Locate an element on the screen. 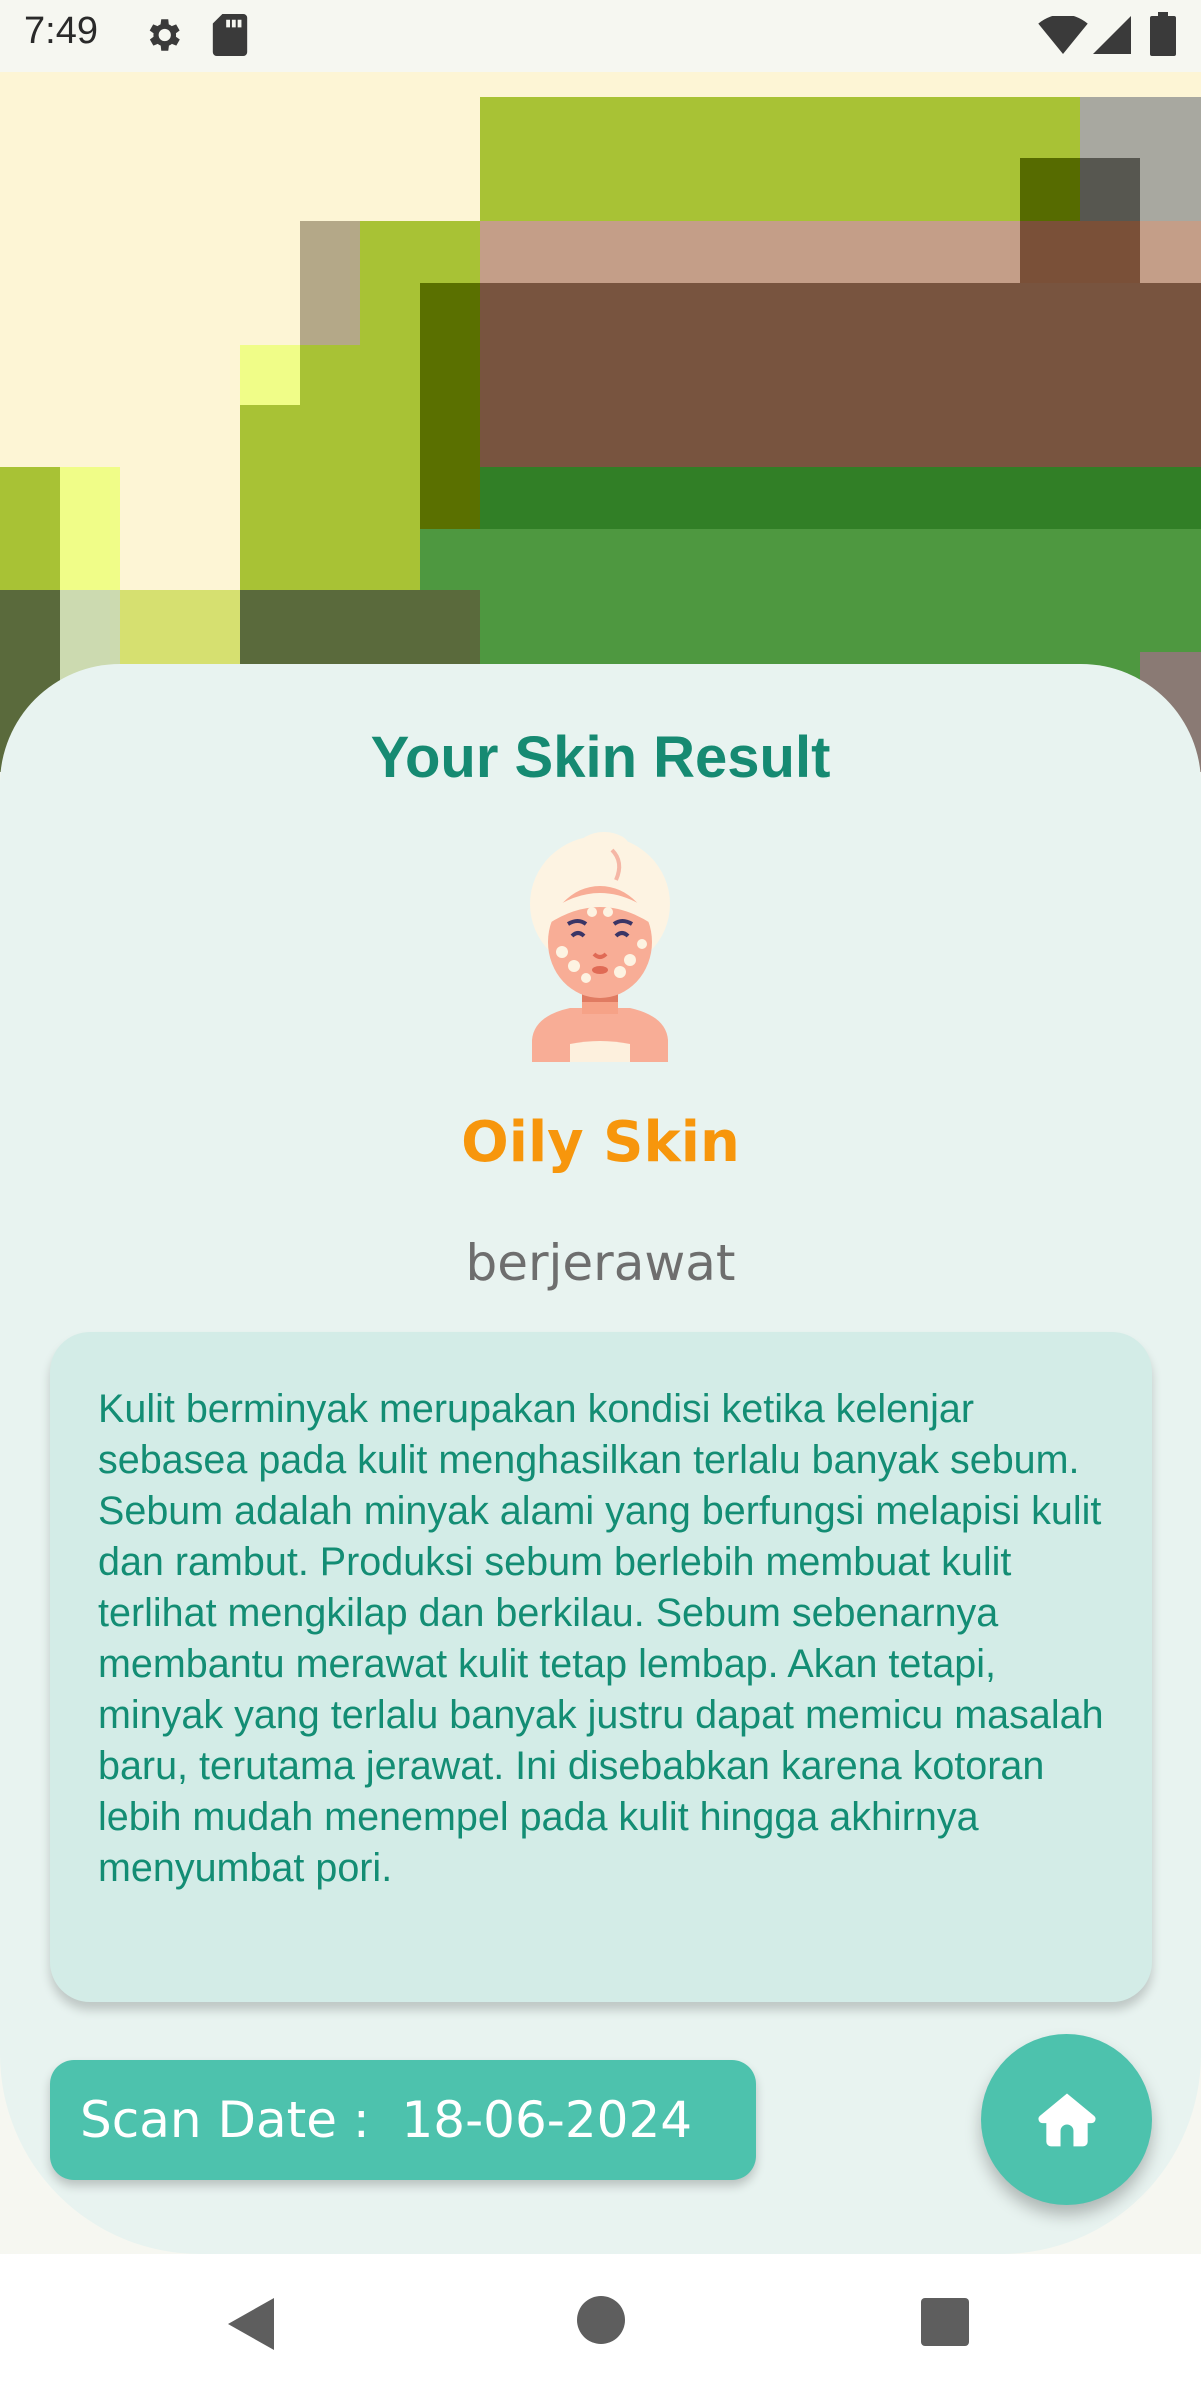  battery-icon is located at coordinates (1163, 36).